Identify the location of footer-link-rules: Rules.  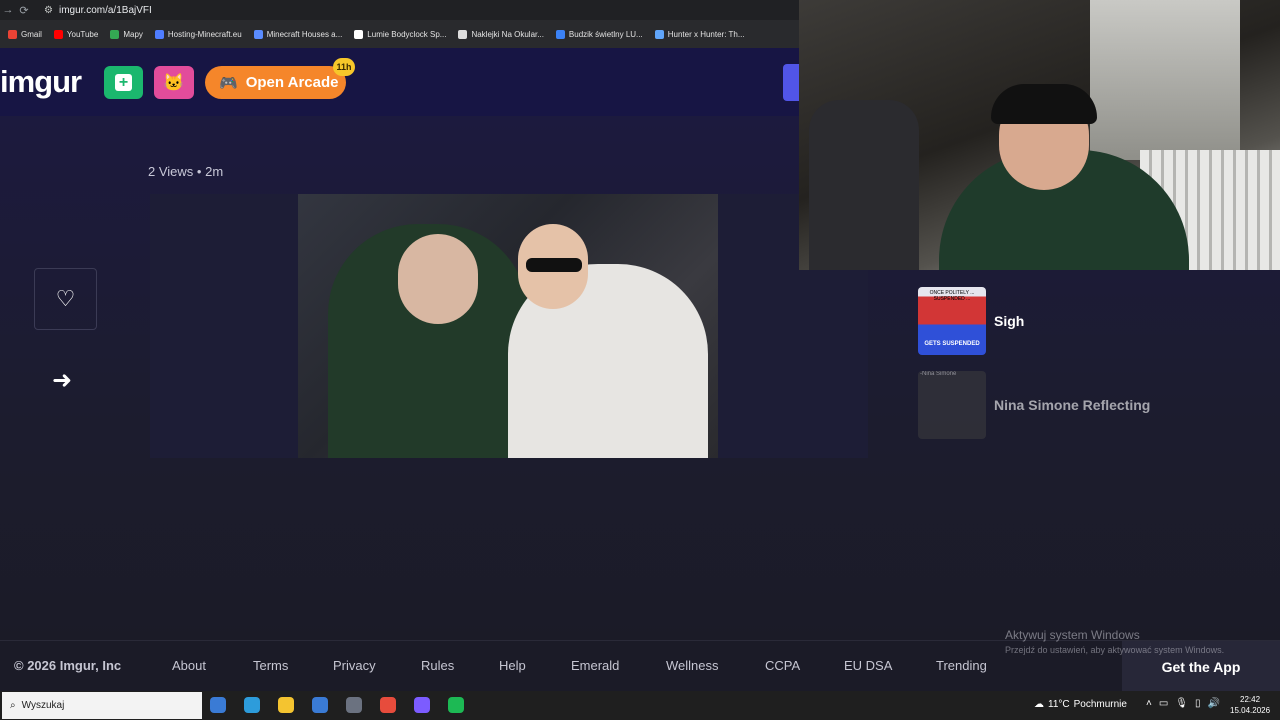
(437, 665).